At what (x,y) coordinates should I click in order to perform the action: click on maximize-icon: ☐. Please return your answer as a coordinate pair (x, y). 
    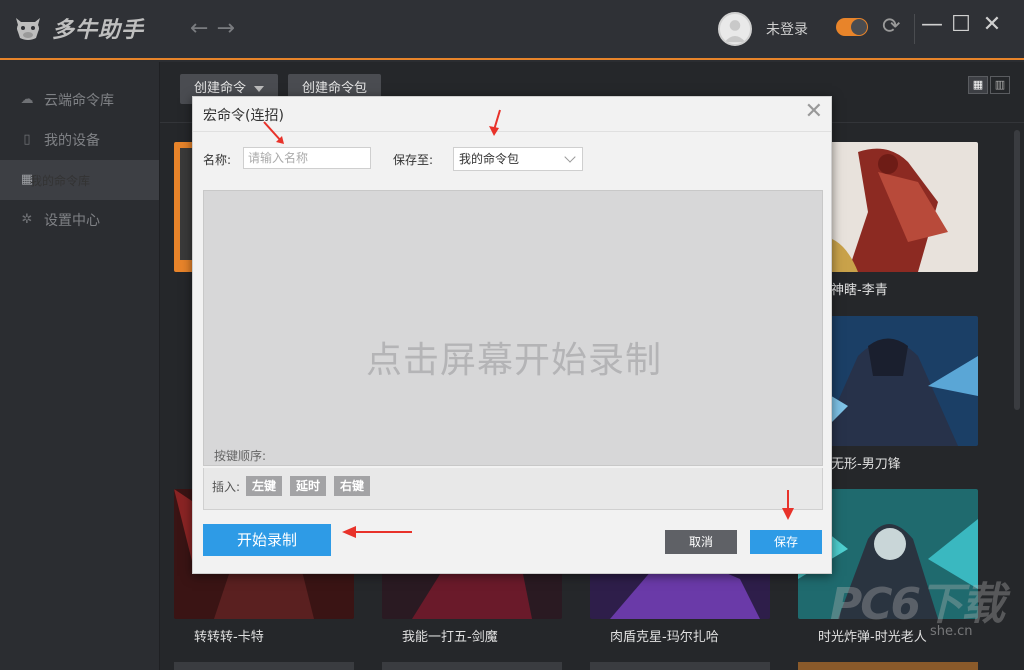
    Looking at the image, I should click on (961, 24).